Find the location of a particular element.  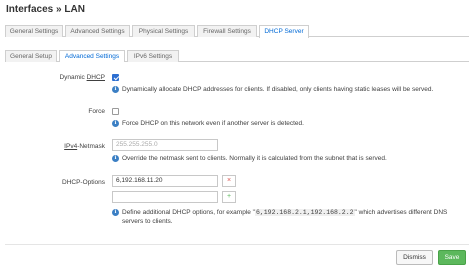

tab-ipv6-settings: IPv6 Settings is located at coordinates (153, 56).